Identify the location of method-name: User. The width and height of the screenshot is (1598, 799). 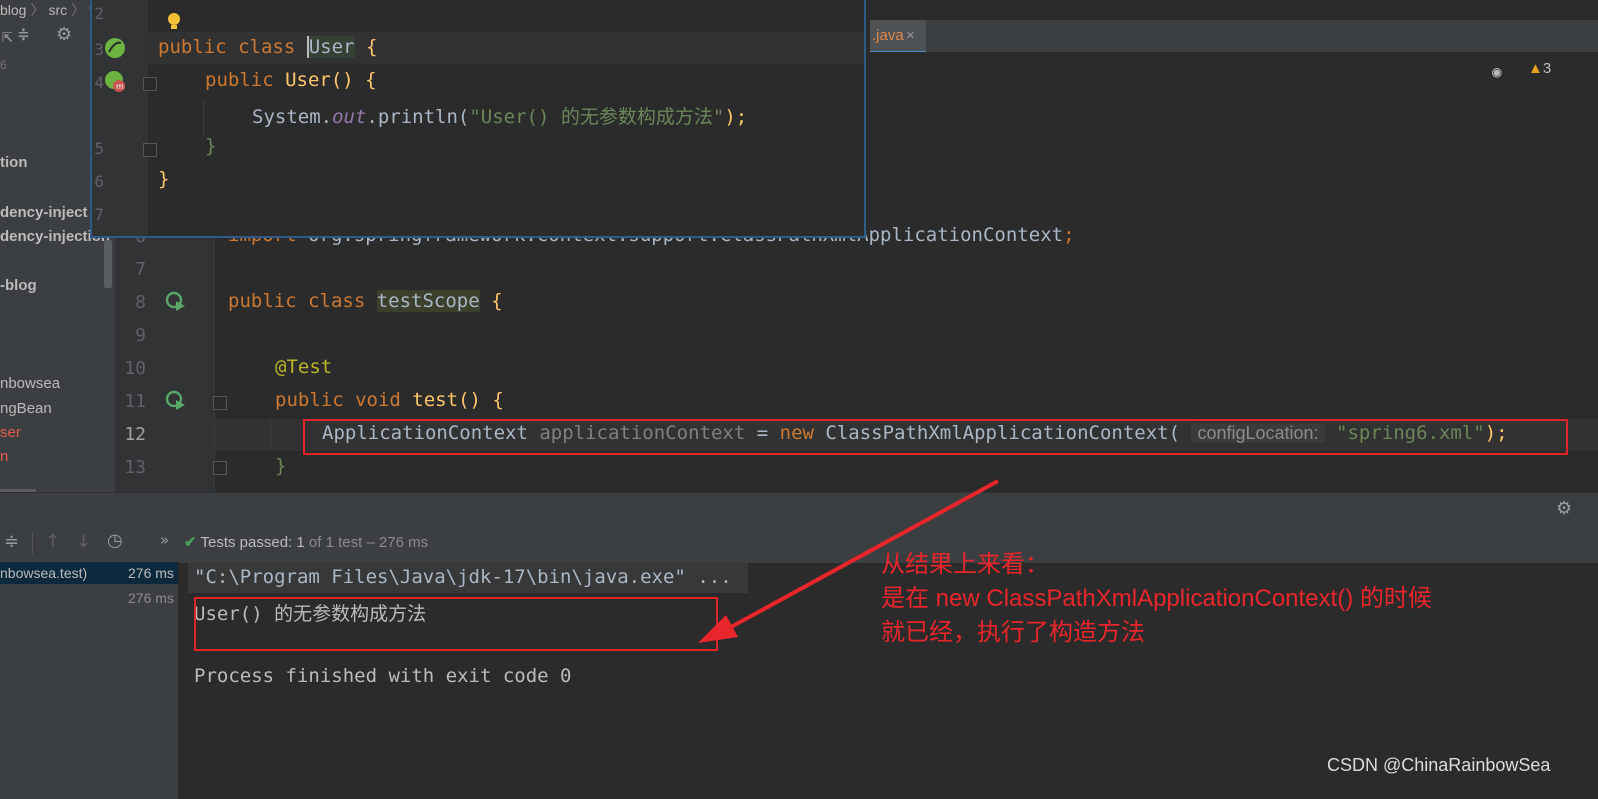
(308, 80).